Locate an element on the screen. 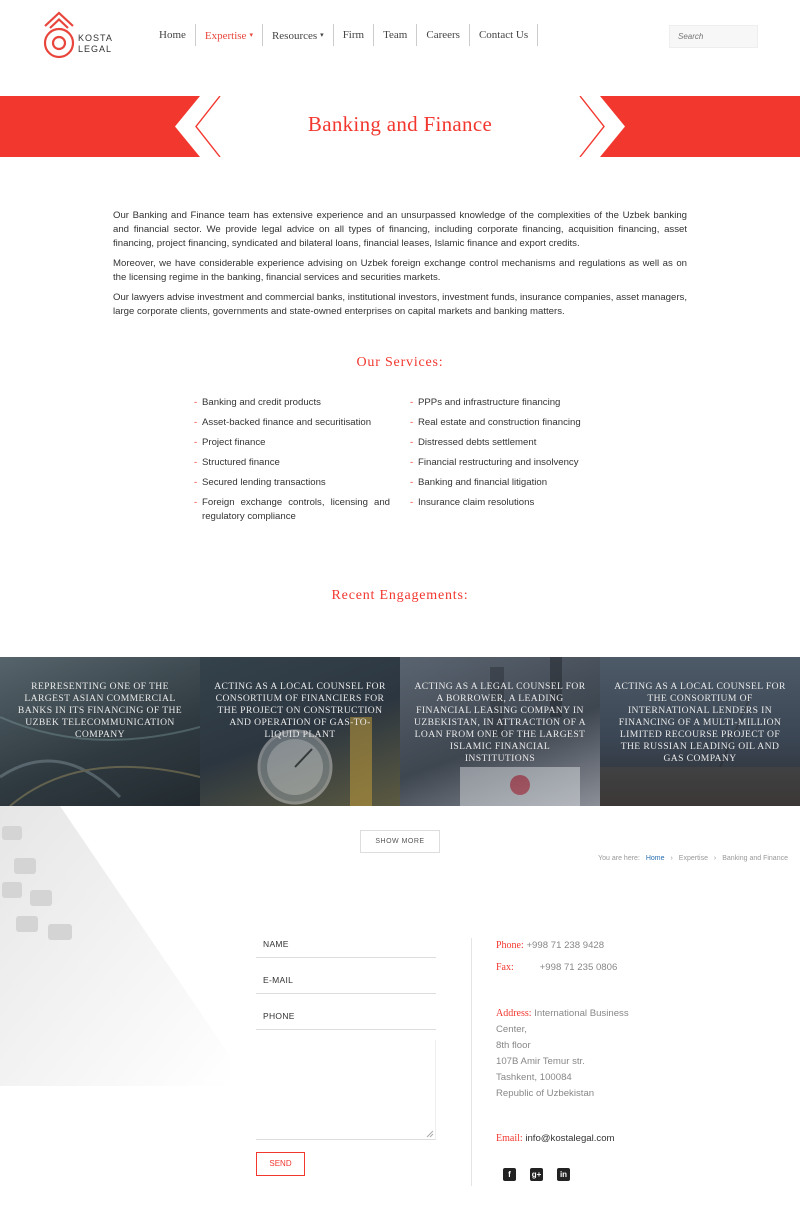 This screenshot has height=1206, width=800. list-item: Distressed debts settlement is located at coordinates (510, 443).